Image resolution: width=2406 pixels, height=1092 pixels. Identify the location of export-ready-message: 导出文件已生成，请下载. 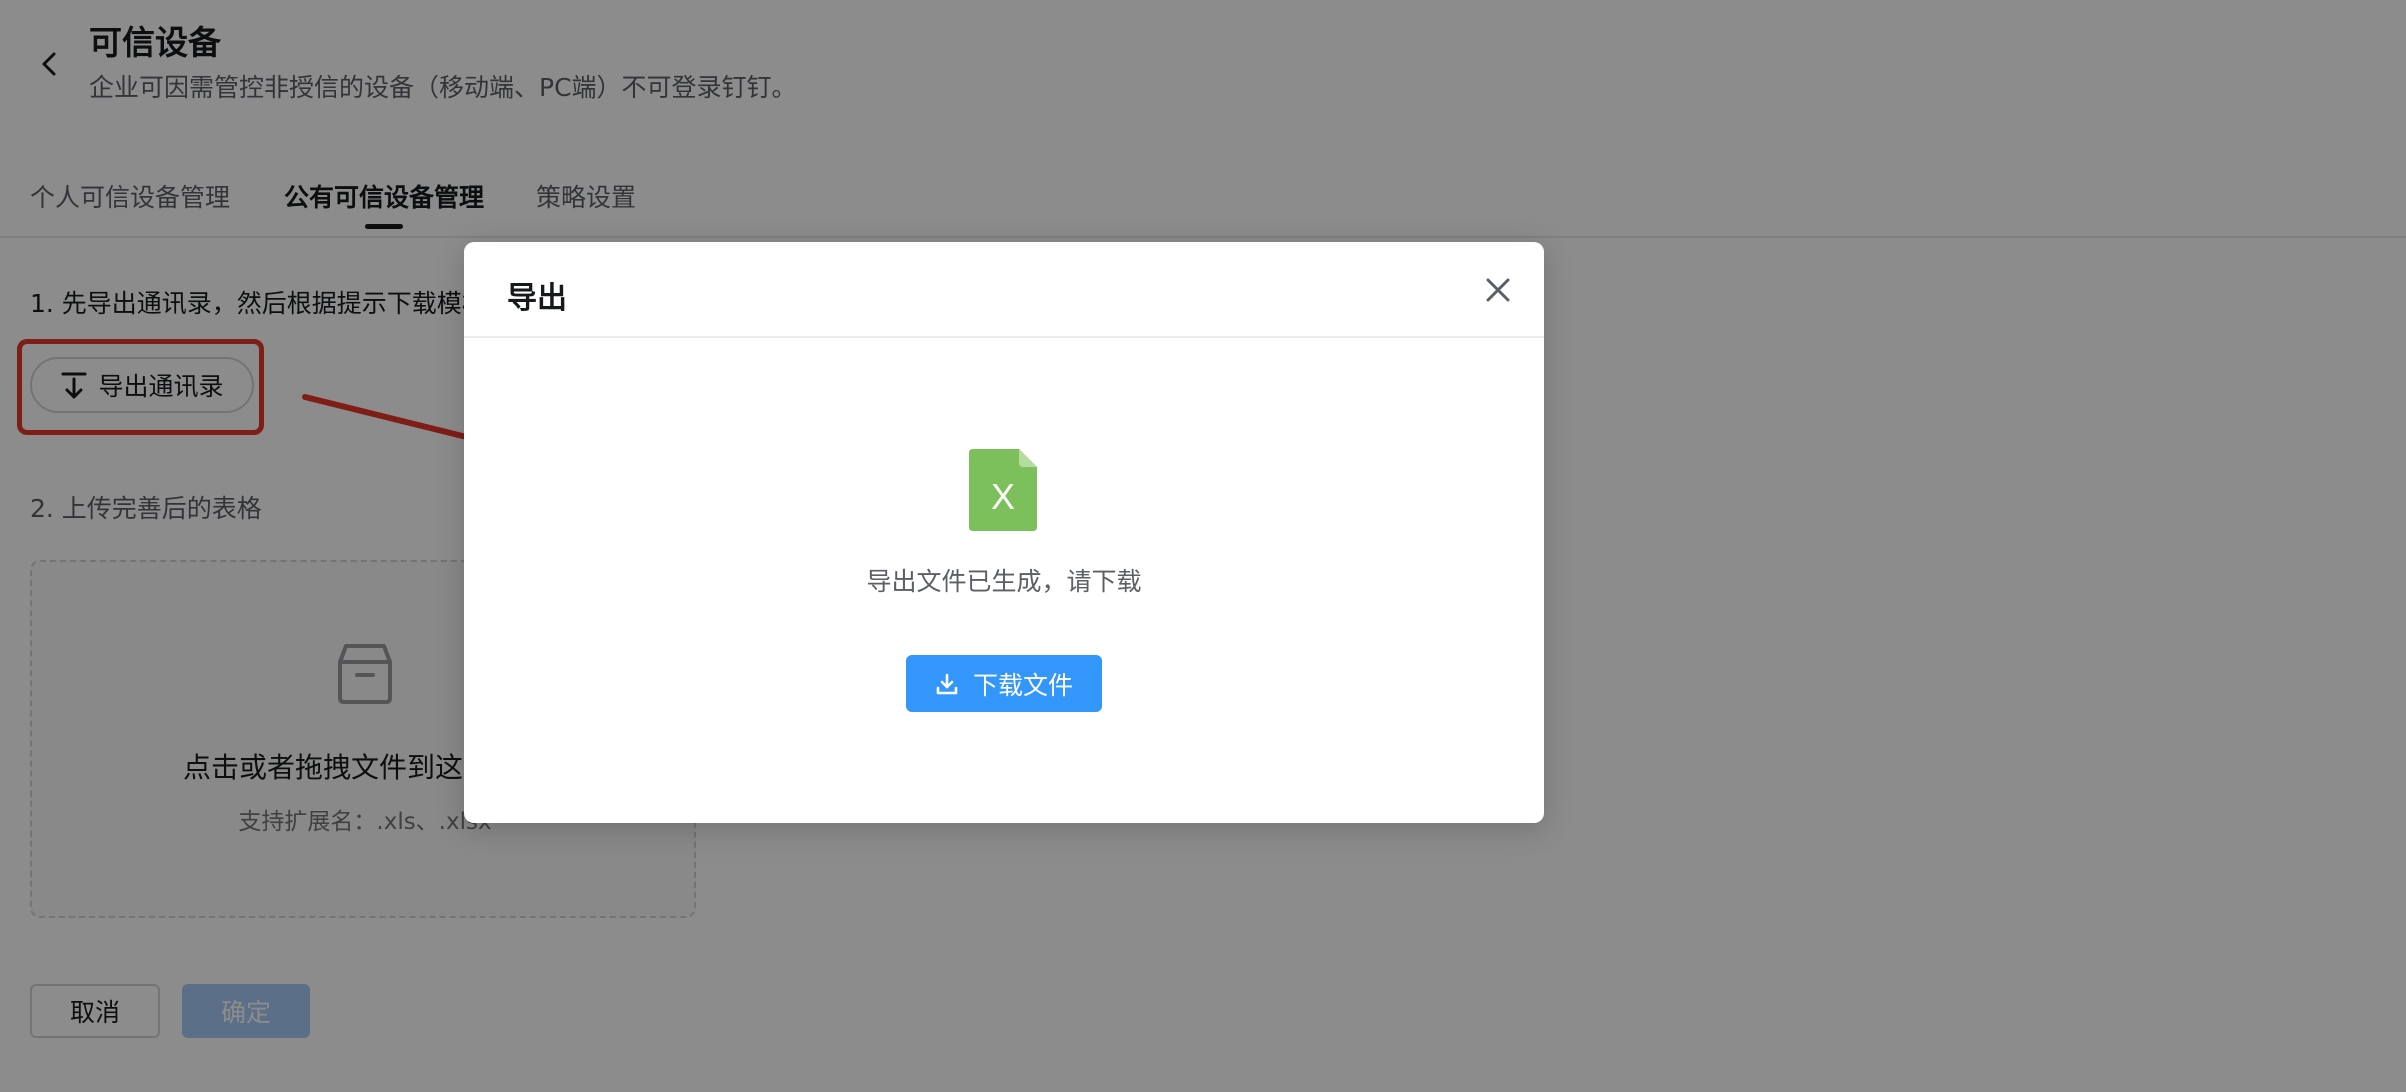
(1004, 581).